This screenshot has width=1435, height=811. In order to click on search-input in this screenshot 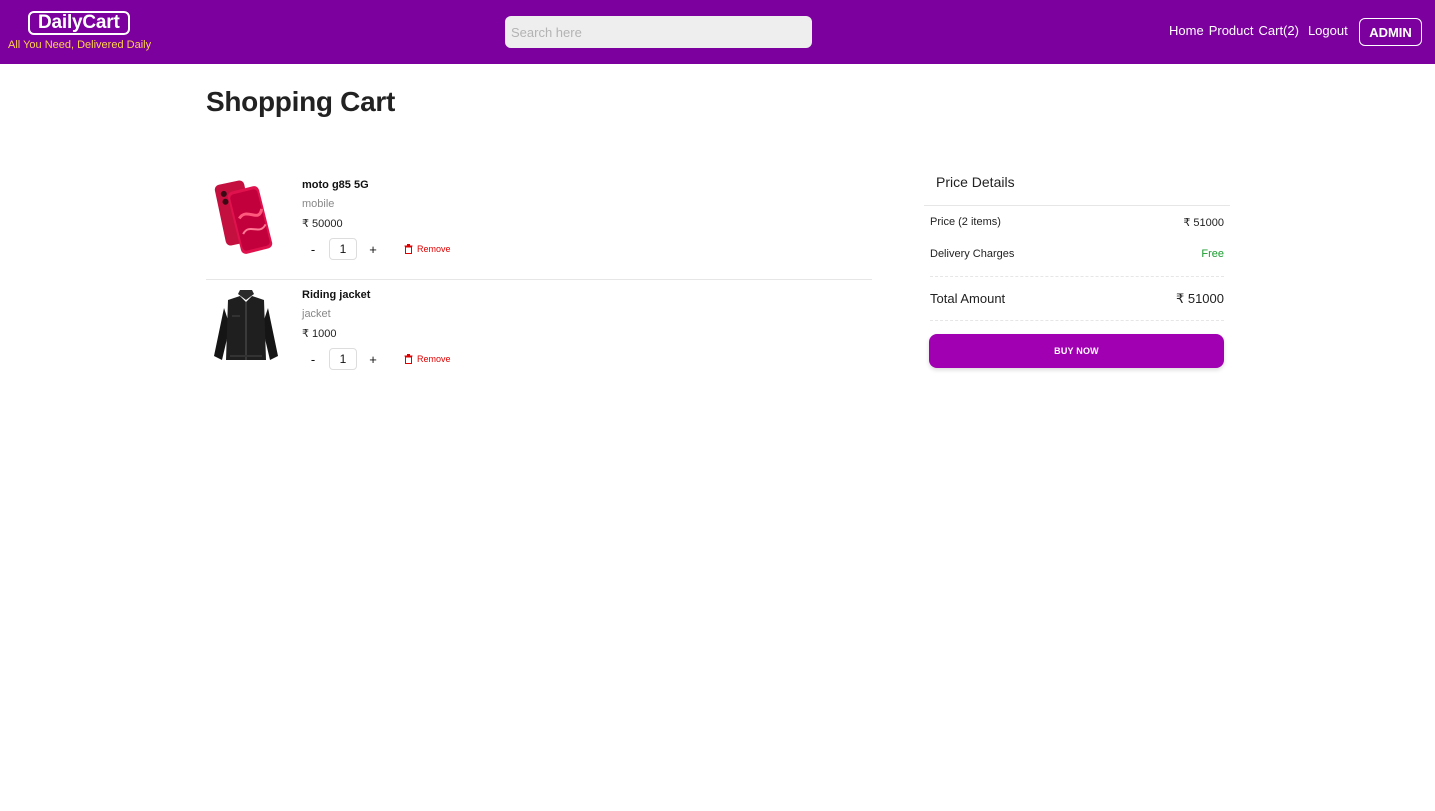, I will do `click(658, 32)`.